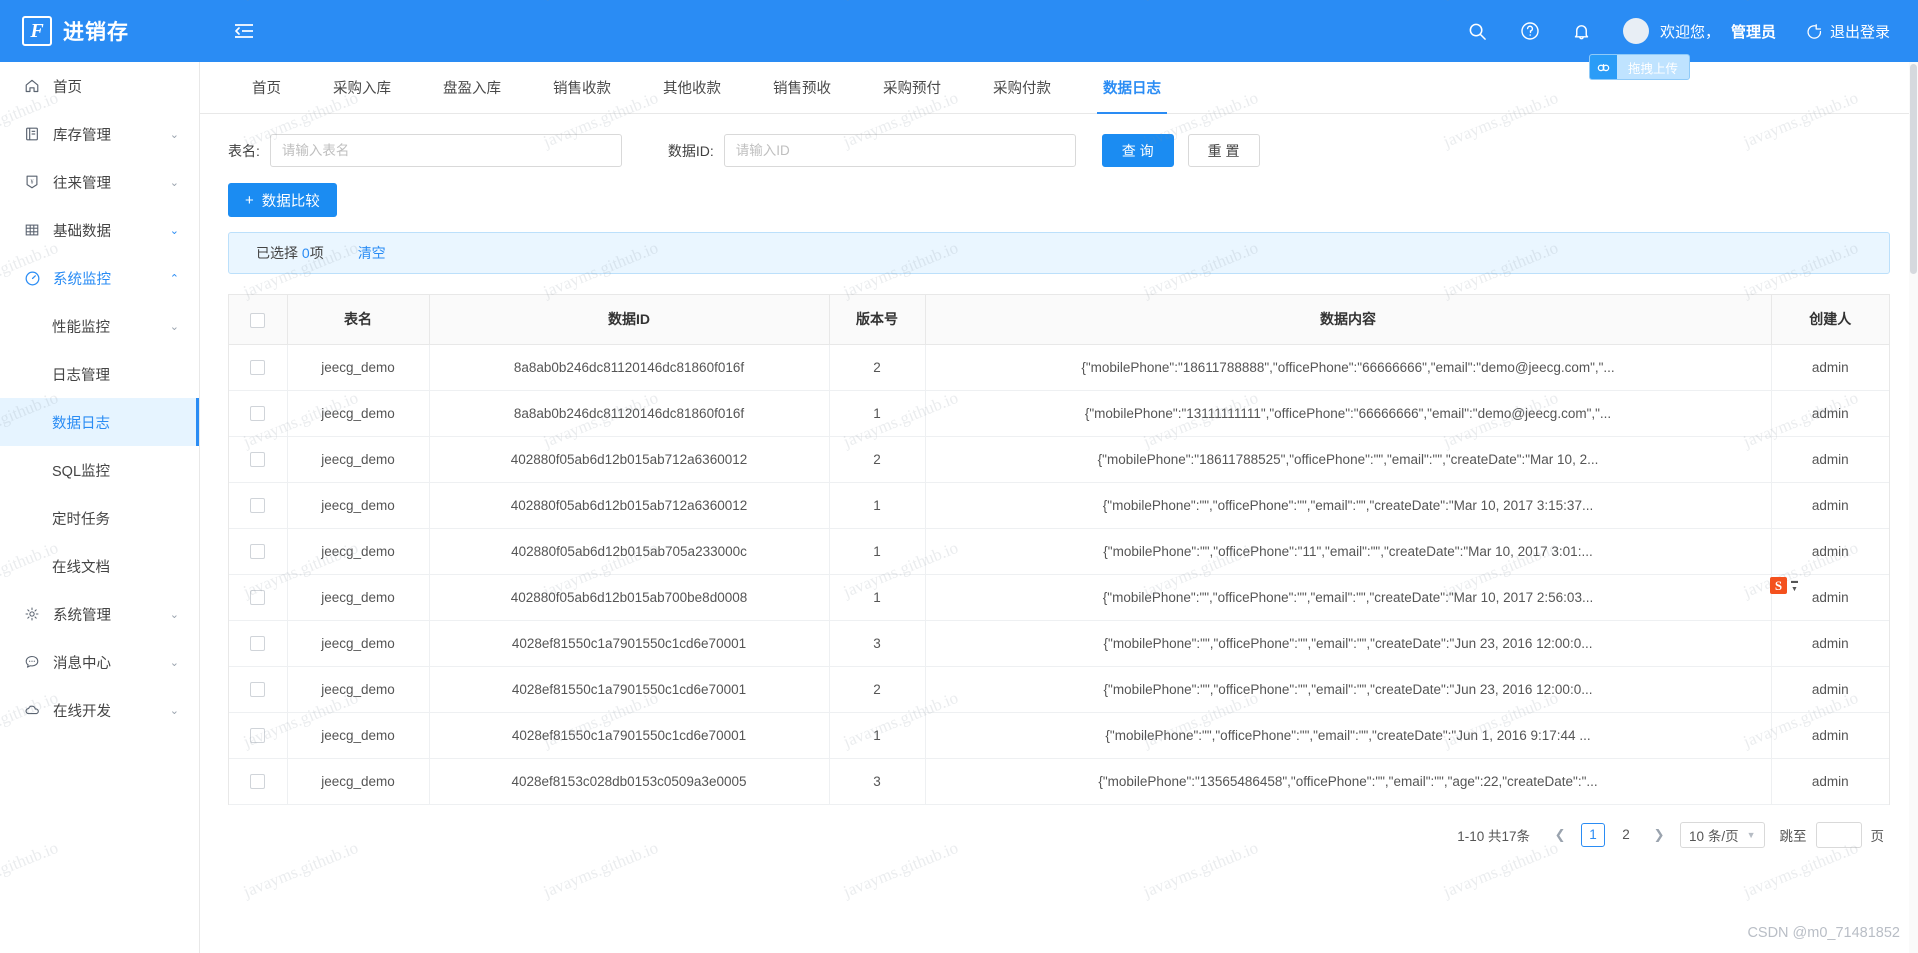 The width and height of the screenshot is (1918, 953). Describe the element at coordinates (82, 711) in the screenshot. I see `sidebar-item-label: 在线开发` at that location.